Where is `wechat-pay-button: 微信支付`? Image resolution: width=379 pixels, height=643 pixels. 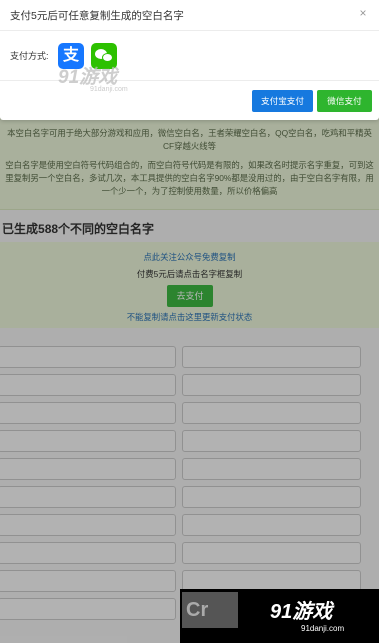 wechat-pay-button: 微信支付 is located at coordinates (344, 101).